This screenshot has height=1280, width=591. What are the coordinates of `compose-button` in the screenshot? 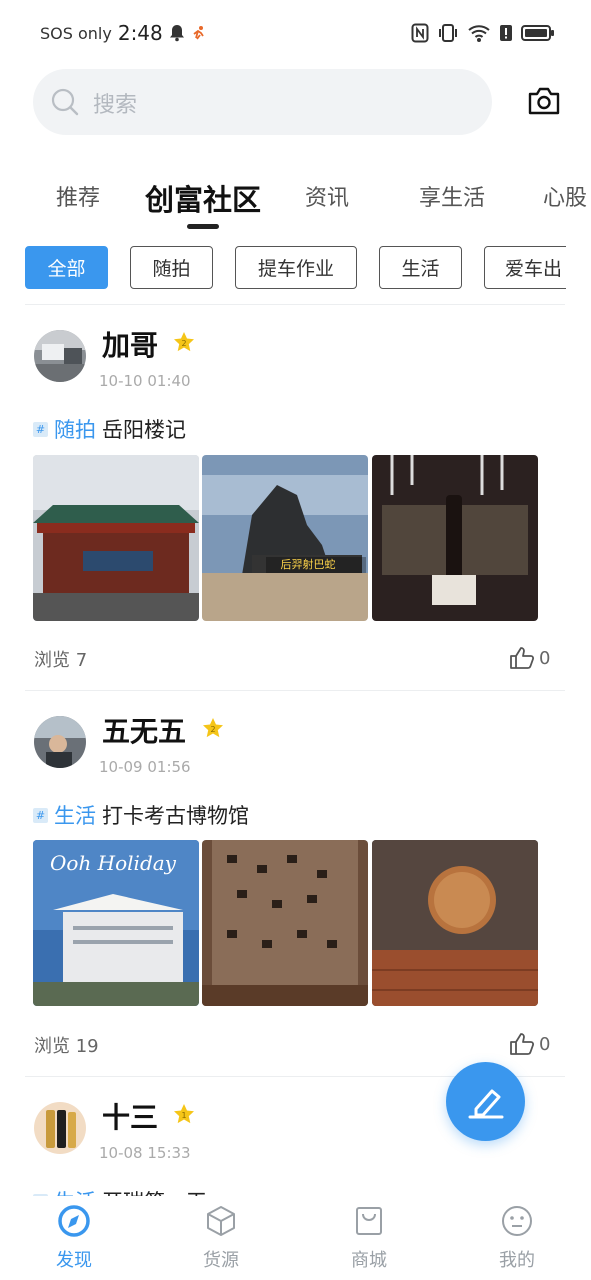 It's located at (485, 1101).